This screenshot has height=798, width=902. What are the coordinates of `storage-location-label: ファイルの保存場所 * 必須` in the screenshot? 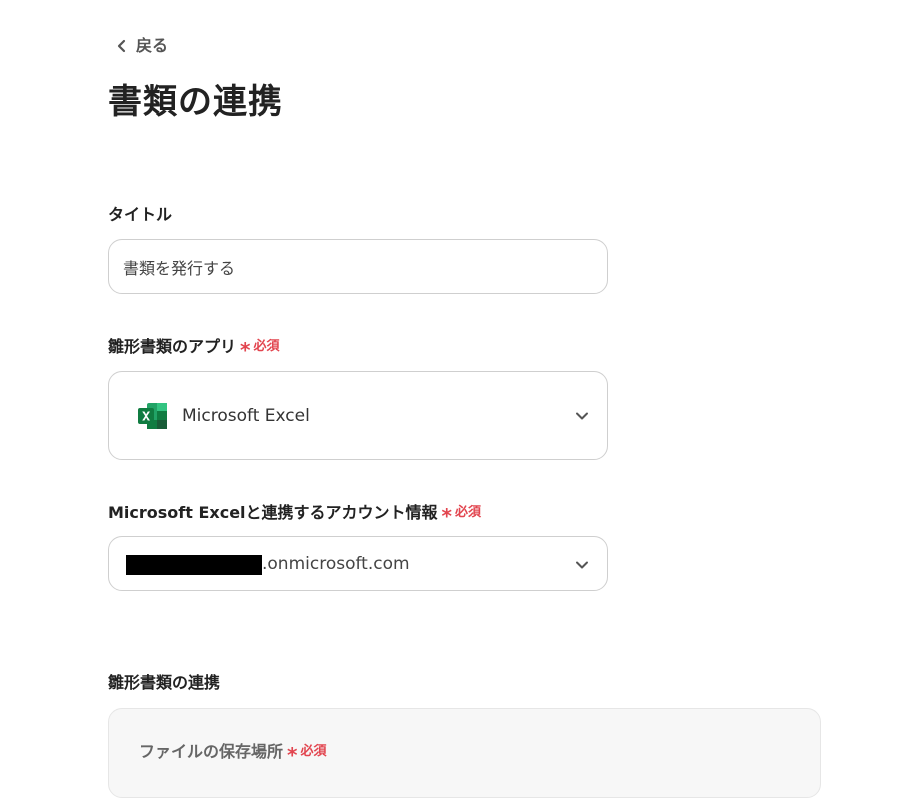 It's located at (233, 753).